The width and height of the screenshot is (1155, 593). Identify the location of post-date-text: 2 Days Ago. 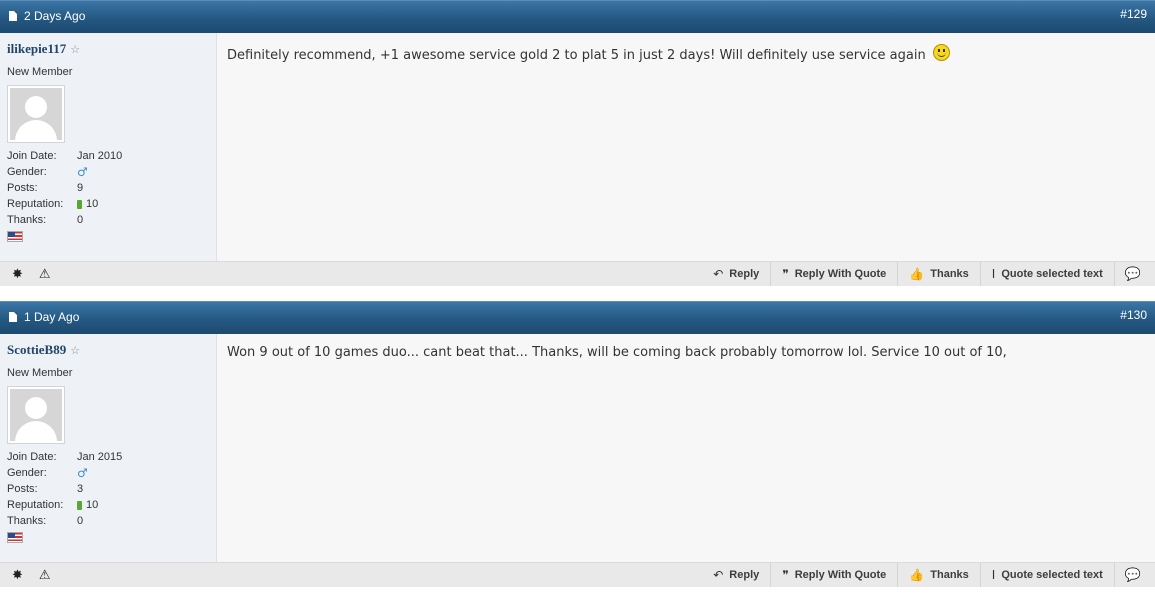
(55, 16).